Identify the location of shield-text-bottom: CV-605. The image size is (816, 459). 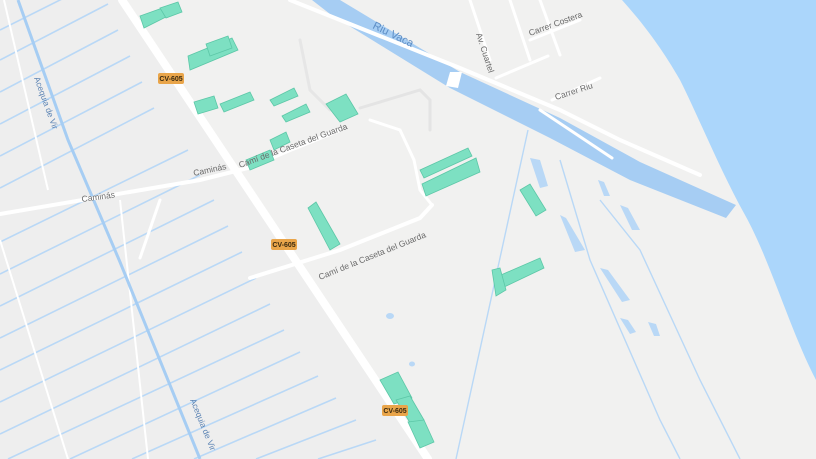
(394, 411).